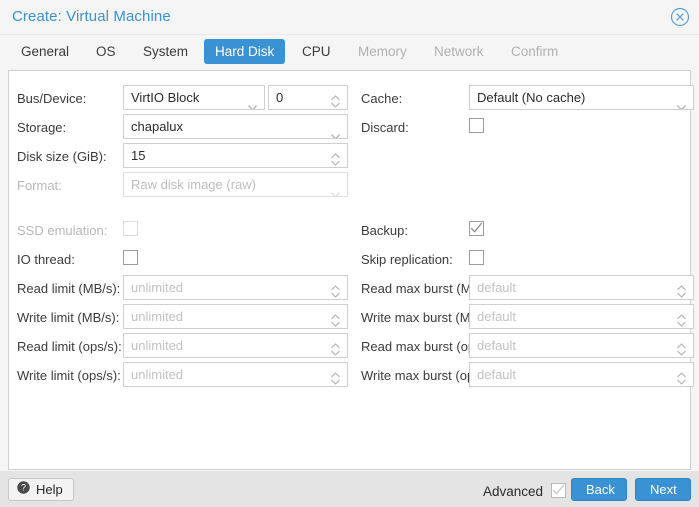 Image resolution: width=699 pixels, height=507 pixels. I want to click on spinner-value-write-limit-ops-s: unlimited, so click(157, 374).